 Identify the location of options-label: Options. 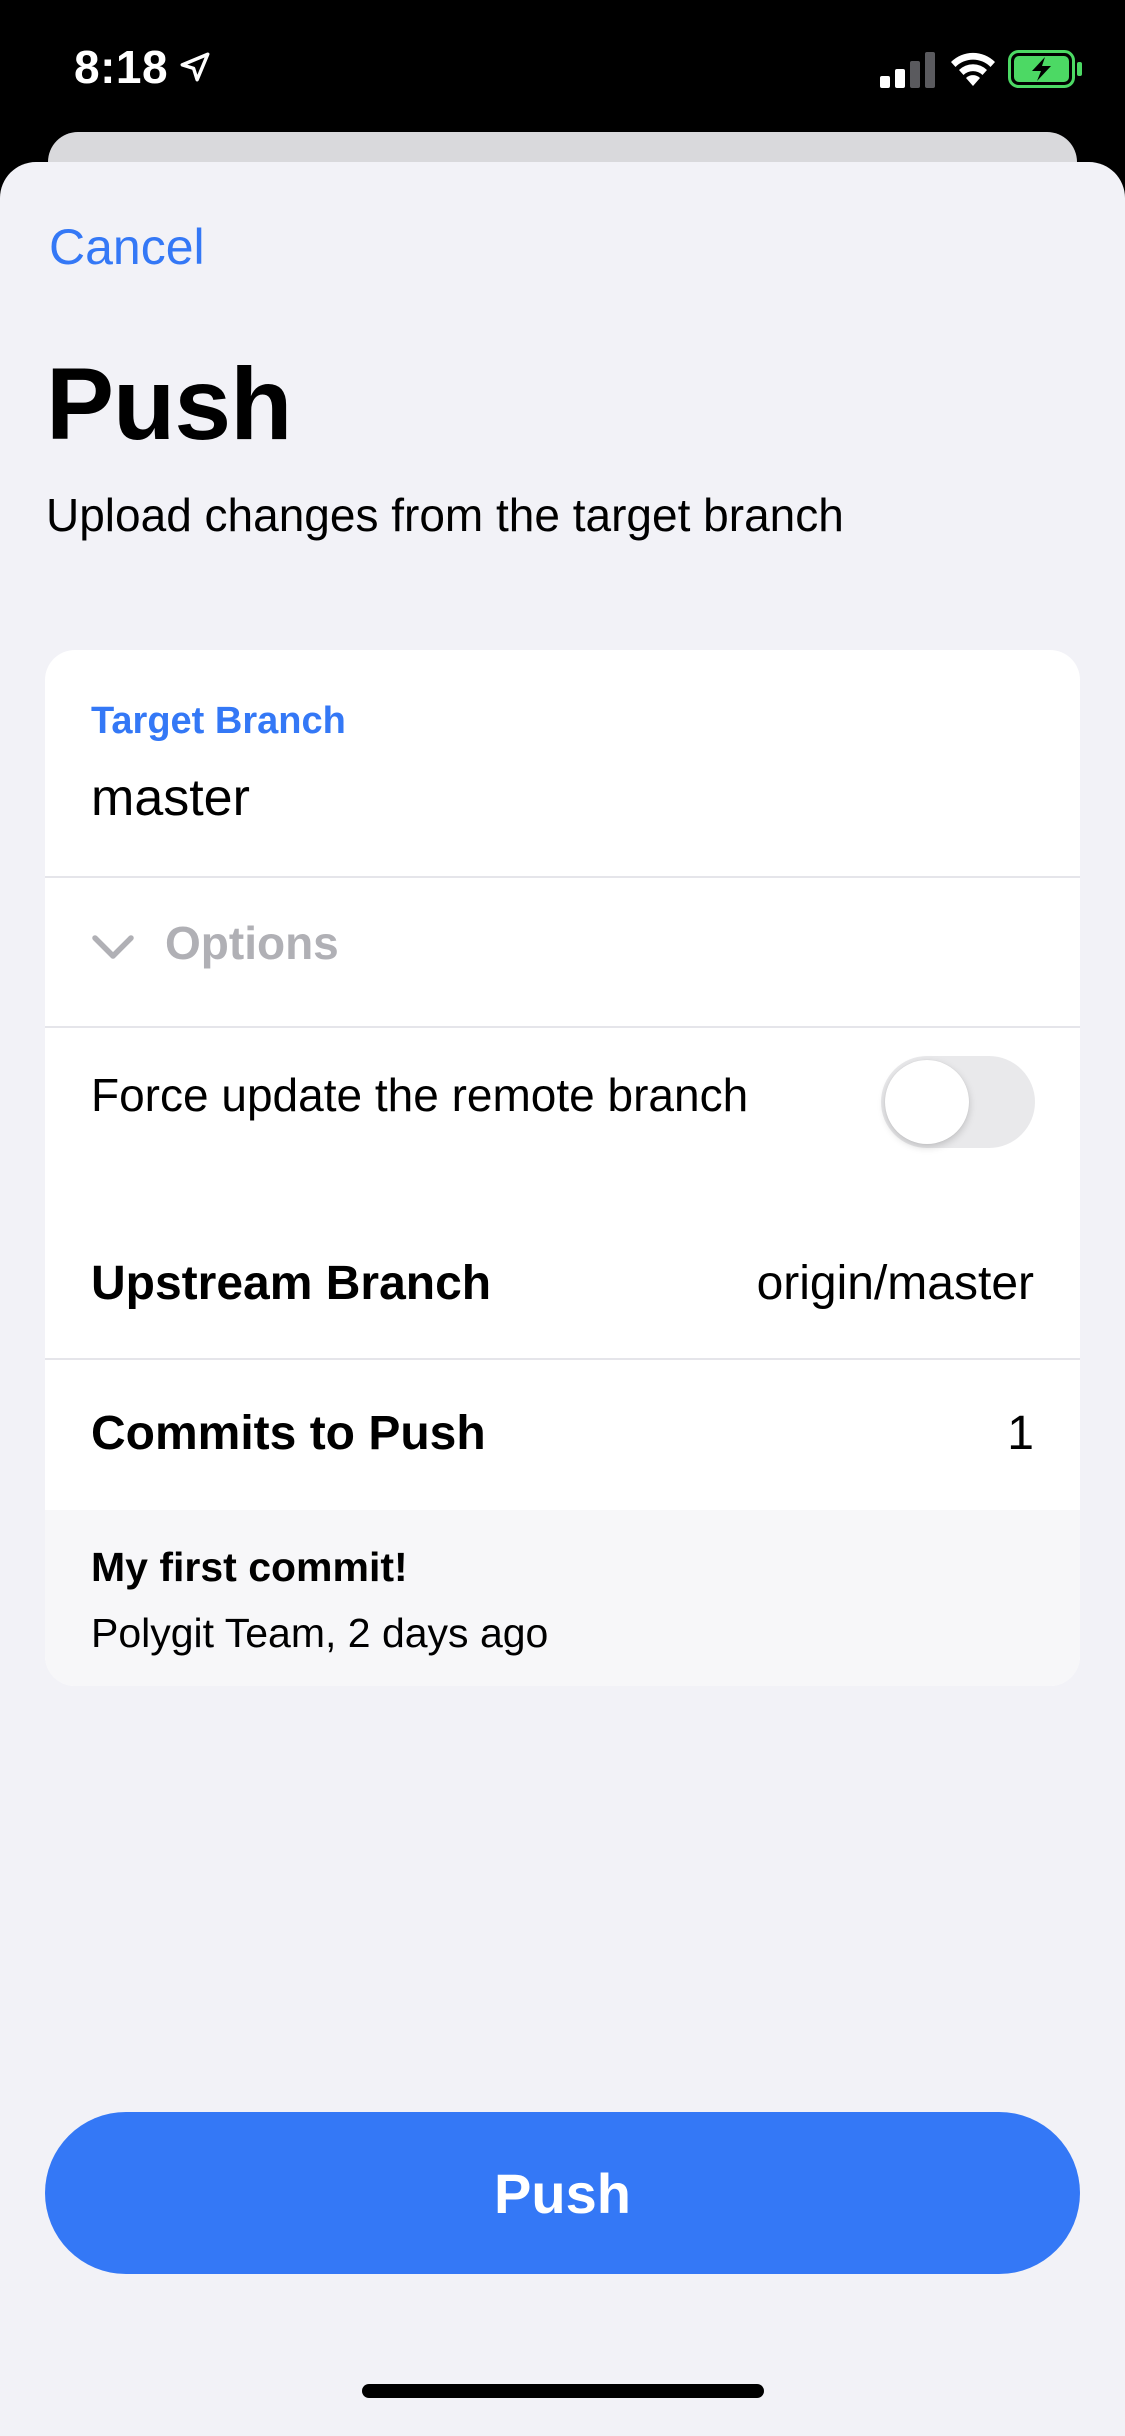
(252, 943).